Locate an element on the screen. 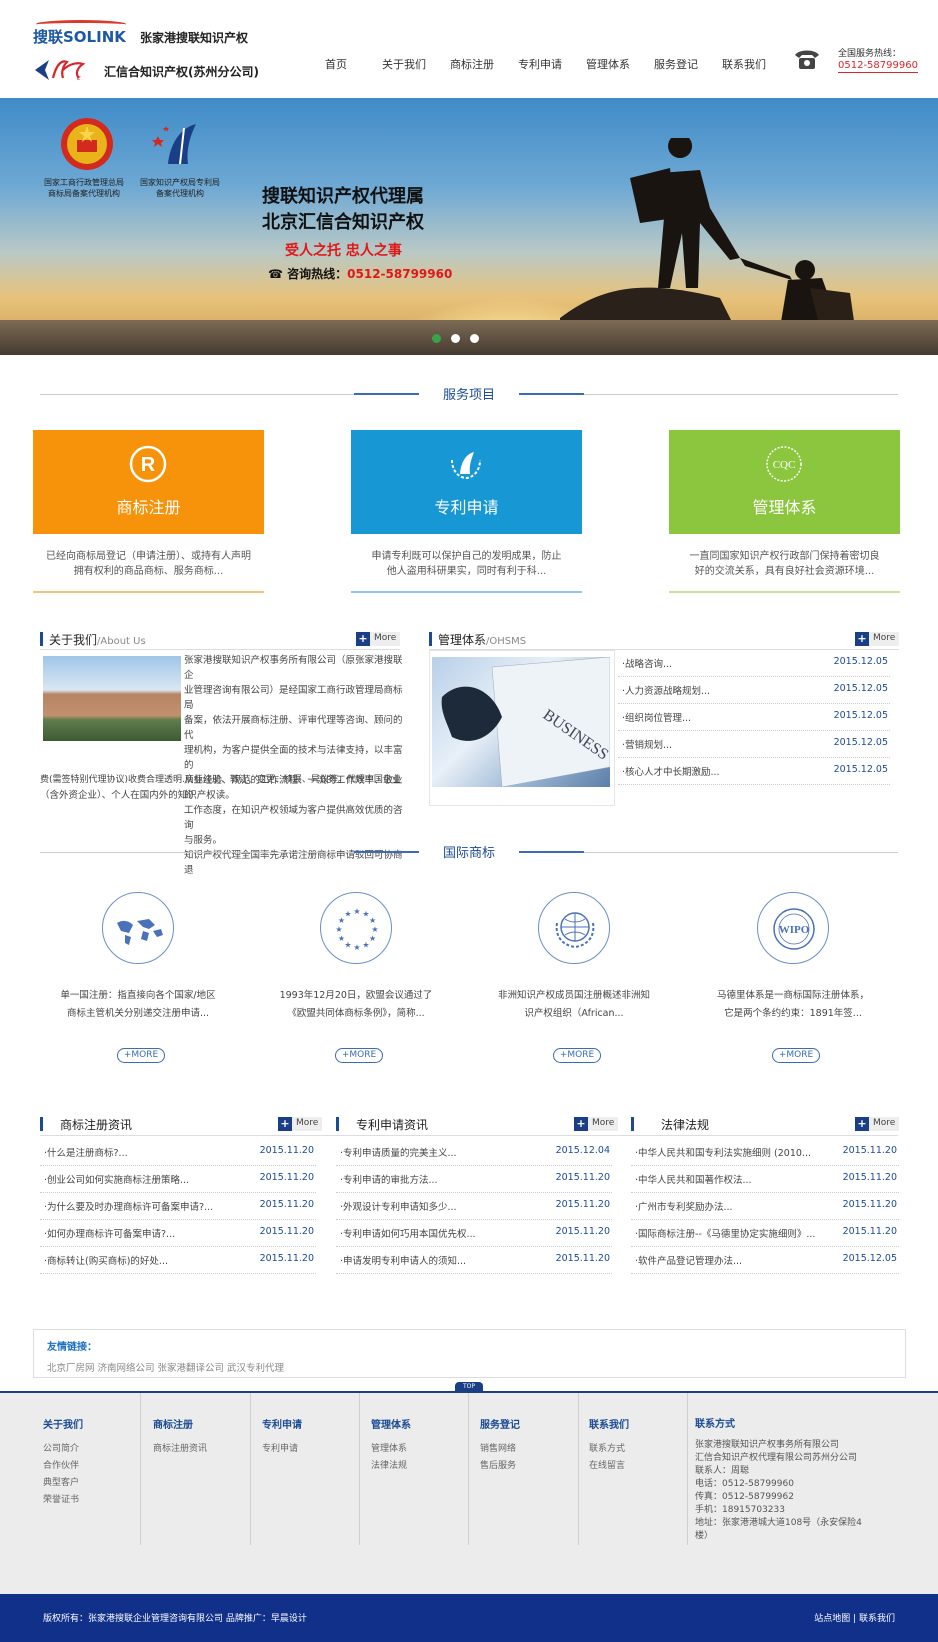 This screenshot has height=1642, width=938. footer-col-heading: 联系我们 is located at coordinates (609, 1423).